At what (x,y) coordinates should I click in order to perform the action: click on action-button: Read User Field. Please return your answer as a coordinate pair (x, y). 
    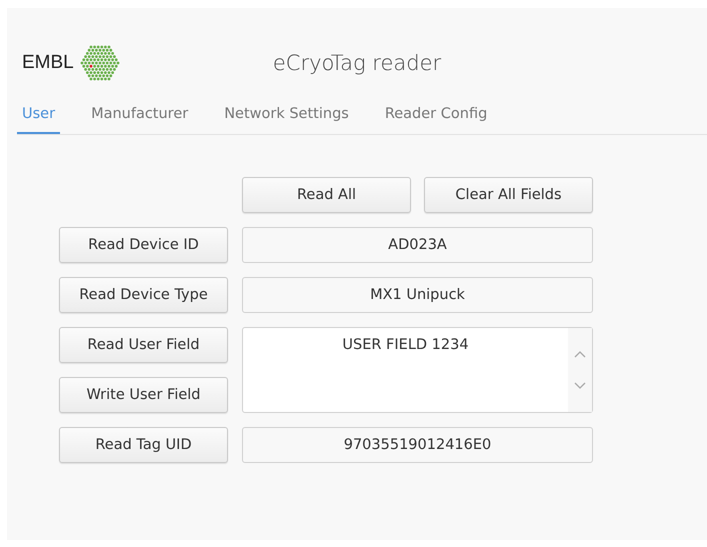
    Looking at the image, I should click on (143, 345).